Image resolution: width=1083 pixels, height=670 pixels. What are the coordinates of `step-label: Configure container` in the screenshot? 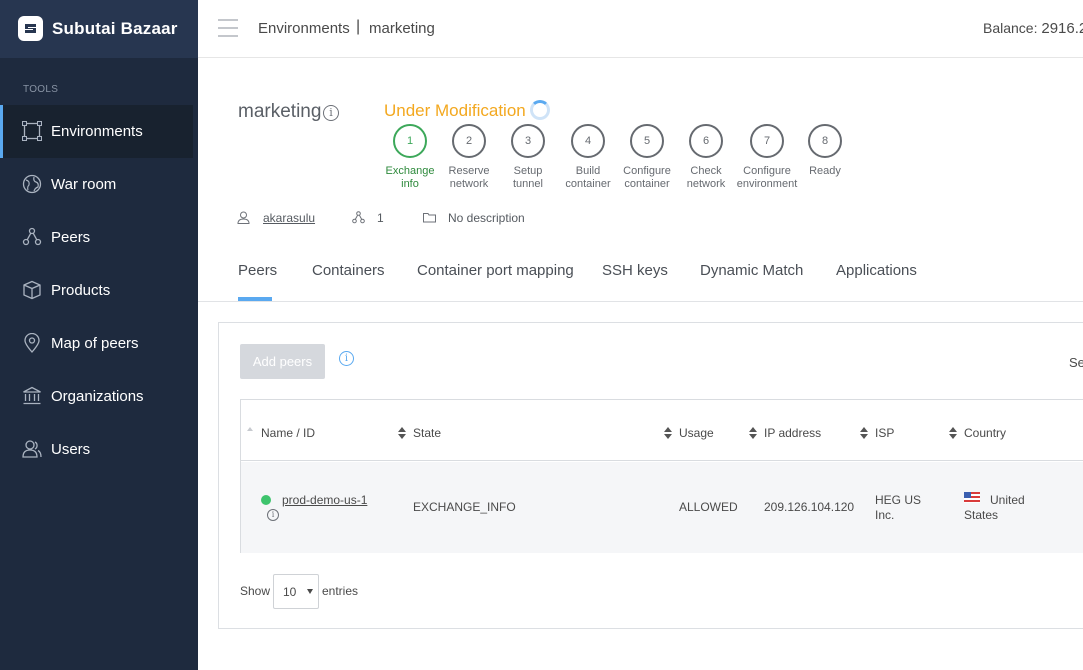 It's located at (647, 177).